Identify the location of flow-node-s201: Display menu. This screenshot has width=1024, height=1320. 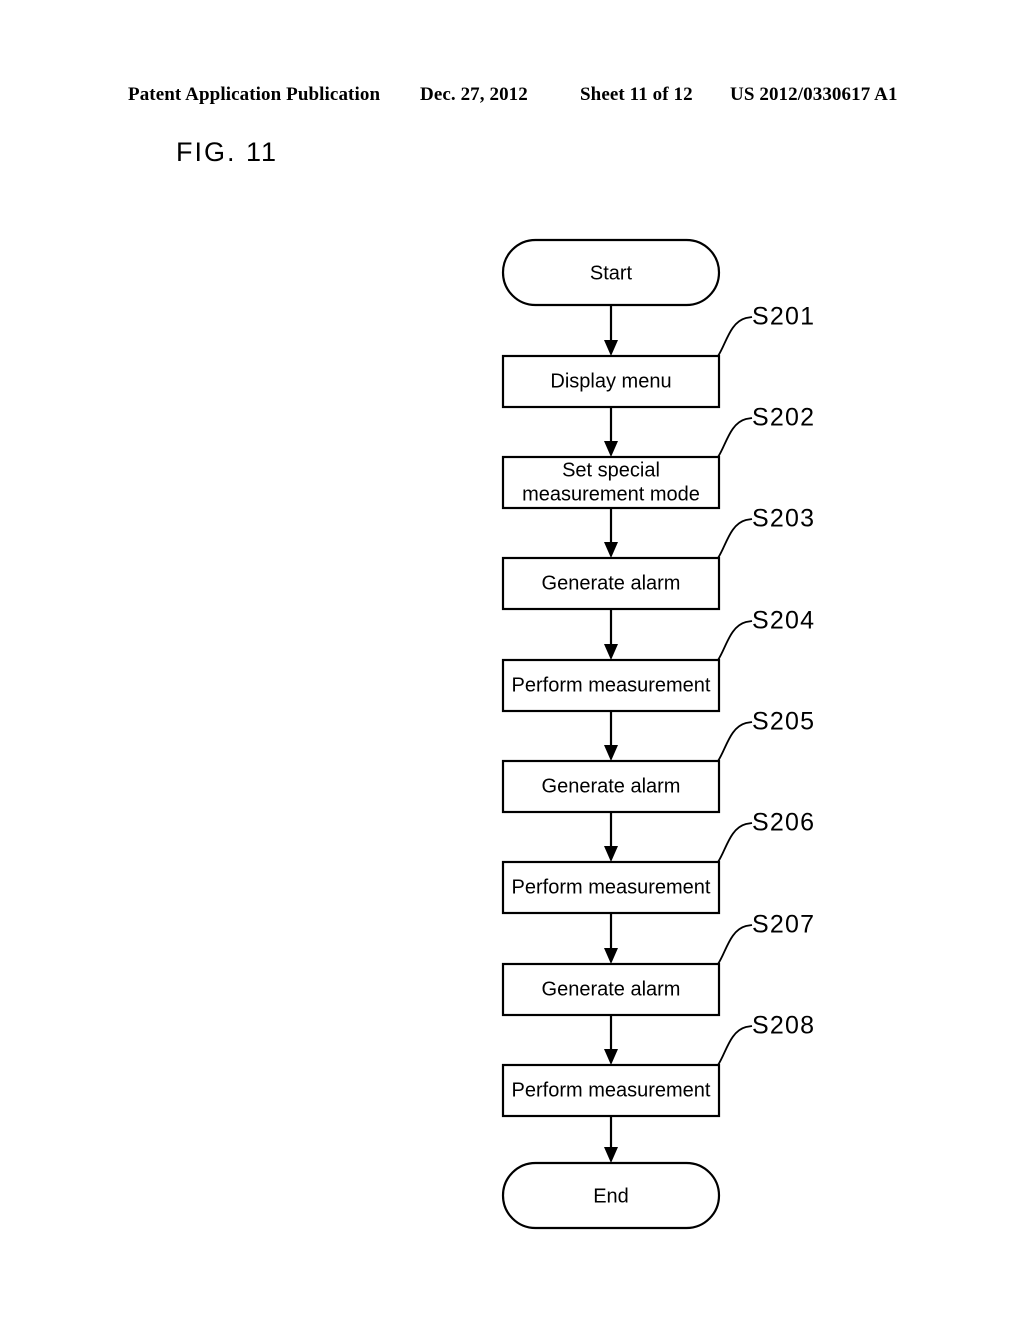
(611, 381).